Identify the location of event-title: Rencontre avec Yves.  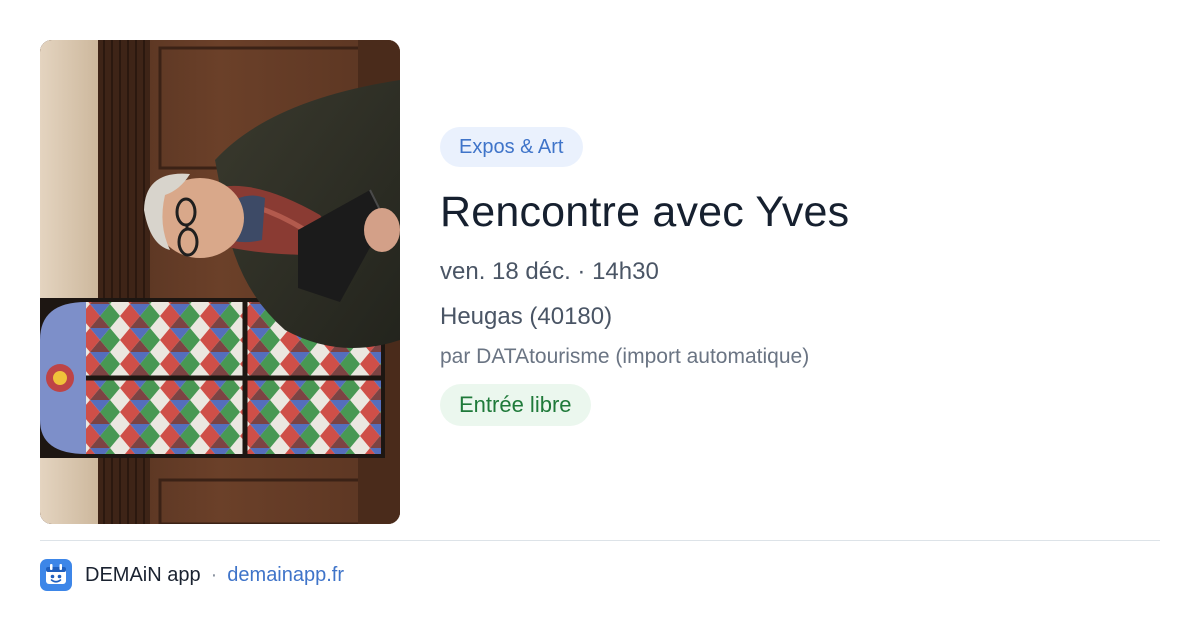
(645, 212).